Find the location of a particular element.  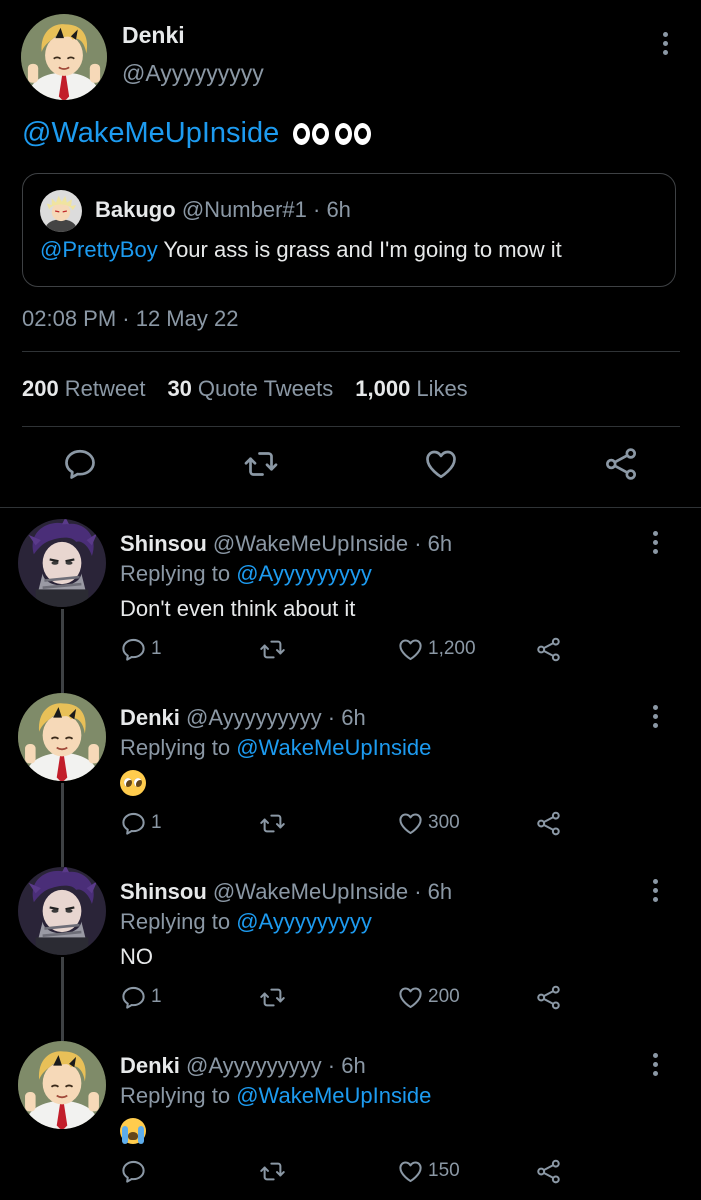

author-name: Bakugo is located at coordinates (135, 209).